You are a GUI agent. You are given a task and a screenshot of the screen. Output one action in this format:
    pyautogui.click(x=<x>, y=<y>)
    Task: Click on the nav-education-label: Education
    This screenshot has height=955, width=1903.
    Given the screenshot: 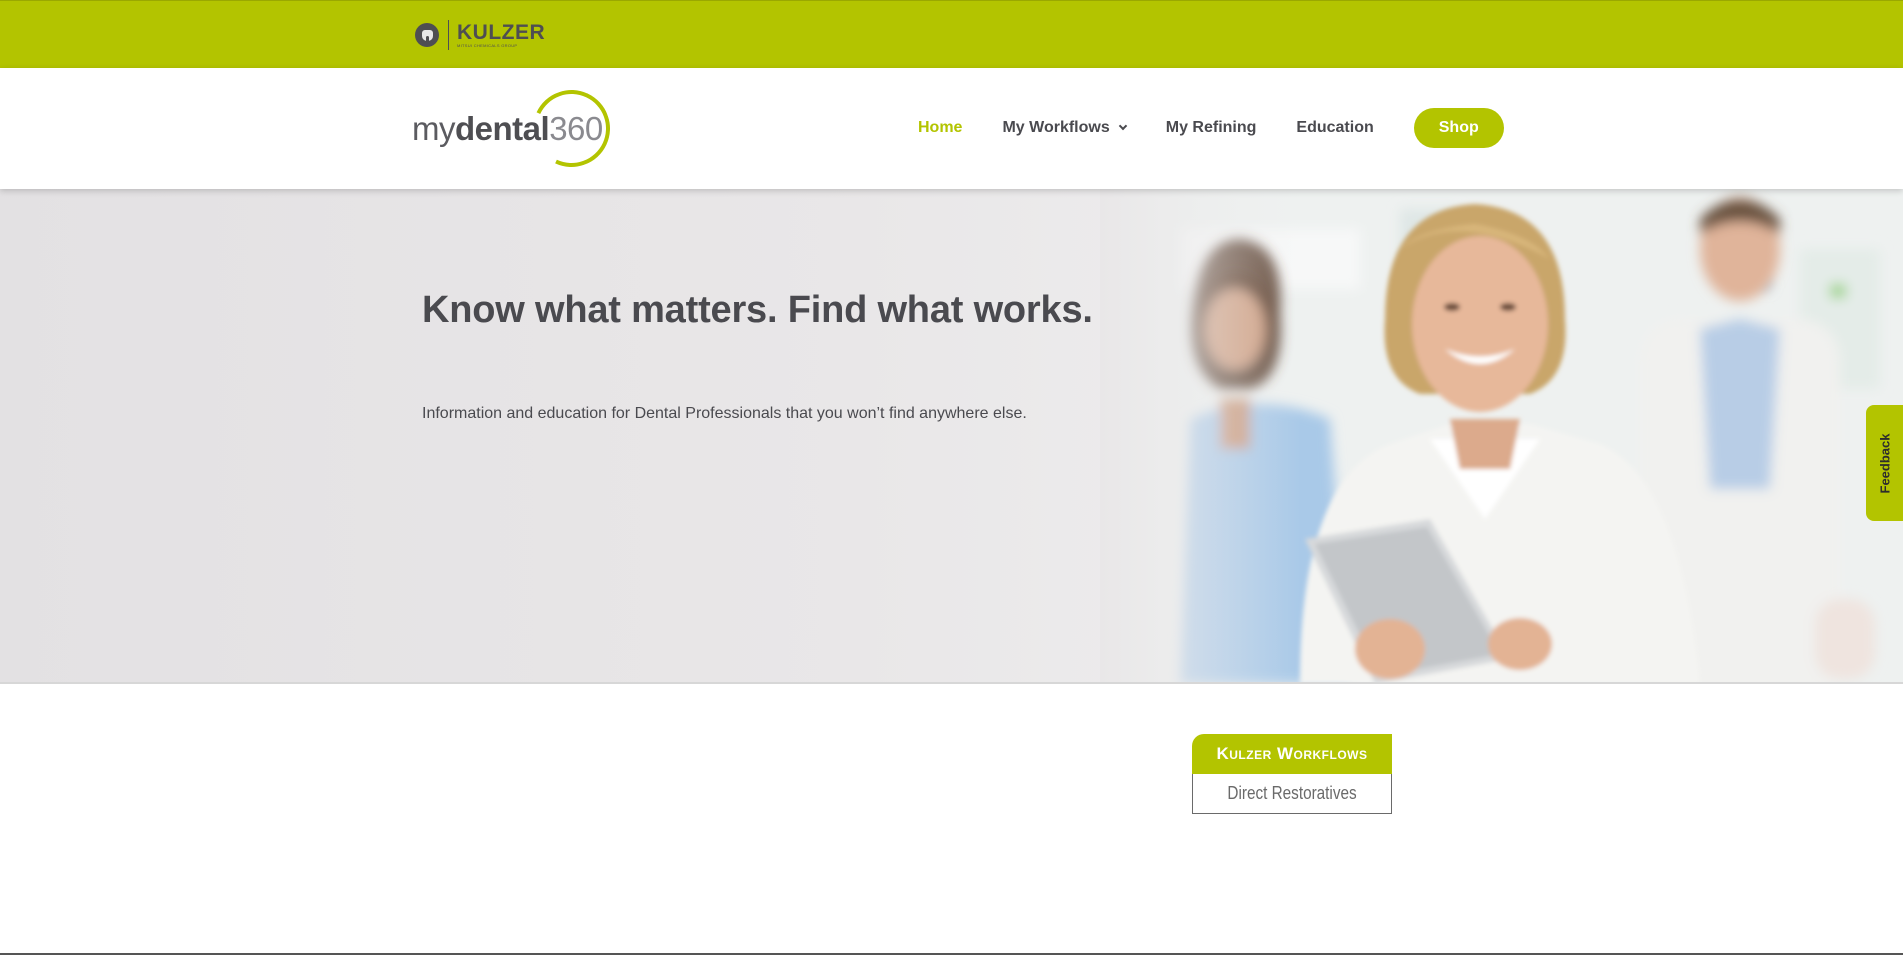 What is the action you would take?
    pyautogui.click(x=1335, y=127)
    